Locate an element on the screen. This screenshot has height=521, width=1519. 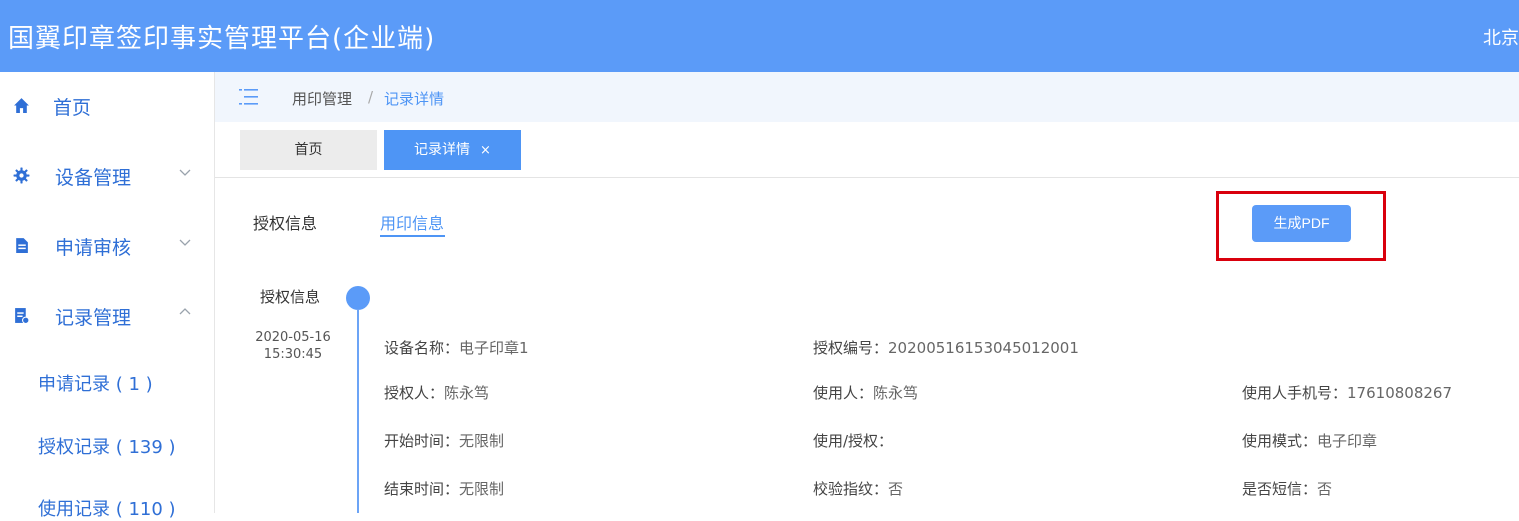
app-title: 国翼印章签印事实管理平台(企业端) is located at coordinates (222, 39).